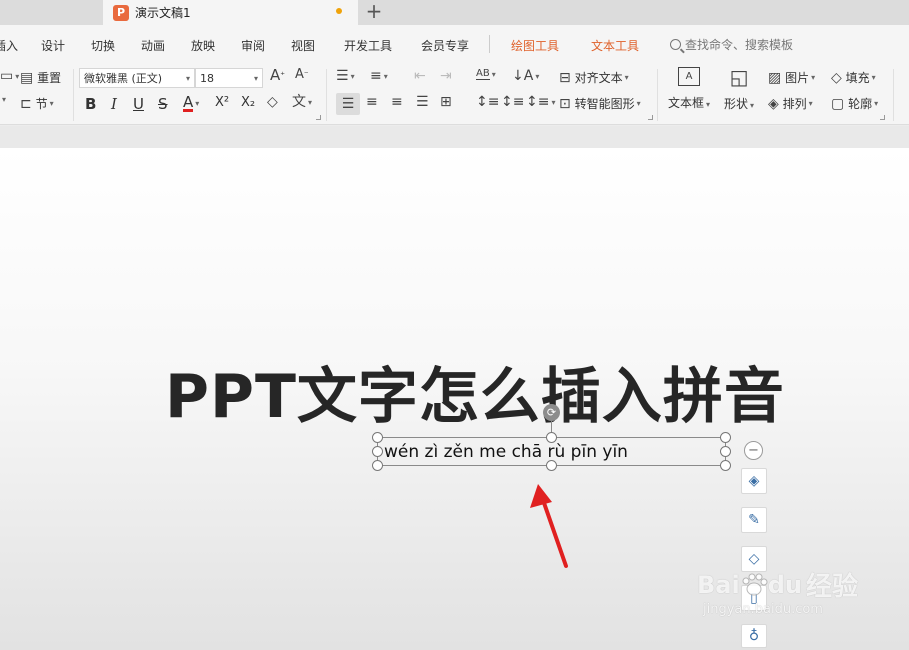  What do you see at coordinates (248, 102) in the screenshot?
I see `subscript-button: X₂` at bounding box center [248, 102].